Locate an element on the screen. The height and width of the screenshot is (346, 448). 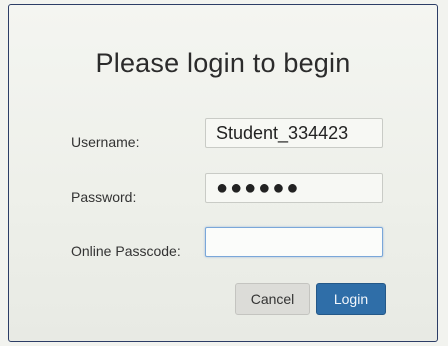
username-label: Username: is located at coordinates (105, 142).